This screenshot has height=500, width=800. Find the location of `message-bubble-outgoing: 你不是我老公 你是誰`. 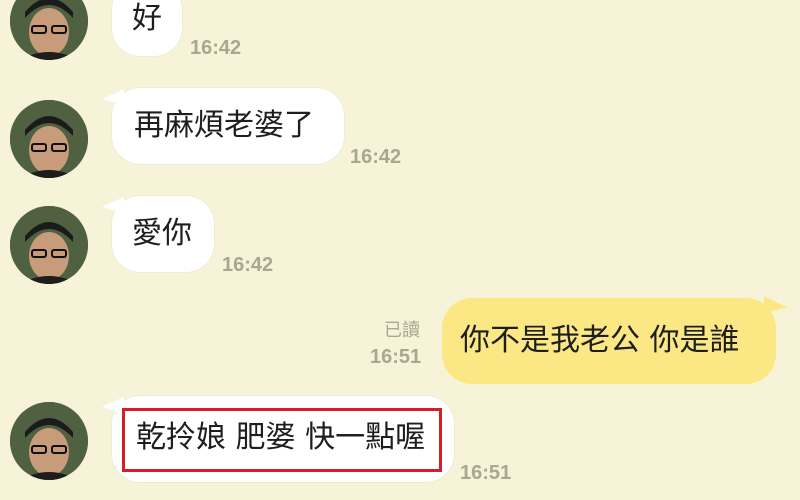

message-bubble-outgoing: 你不是我老公 你是誰 is located at coordinates (609, 341).